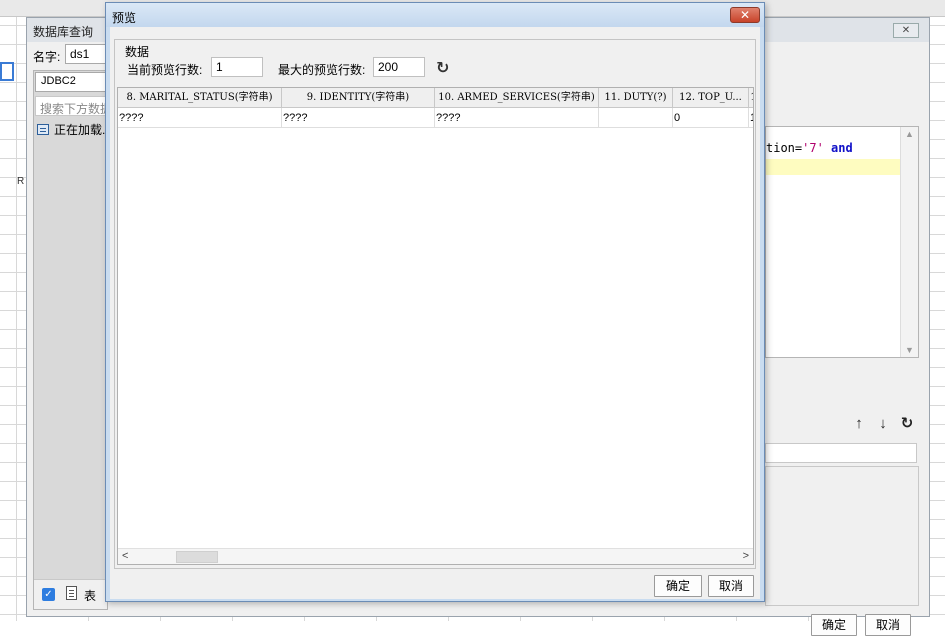 The width and height of the screenshot is (945, 636). What do you see at coordinates (746, 556) in the screenshot?
I see `scroll-right-icon: >` at bounding box center [746, 556].